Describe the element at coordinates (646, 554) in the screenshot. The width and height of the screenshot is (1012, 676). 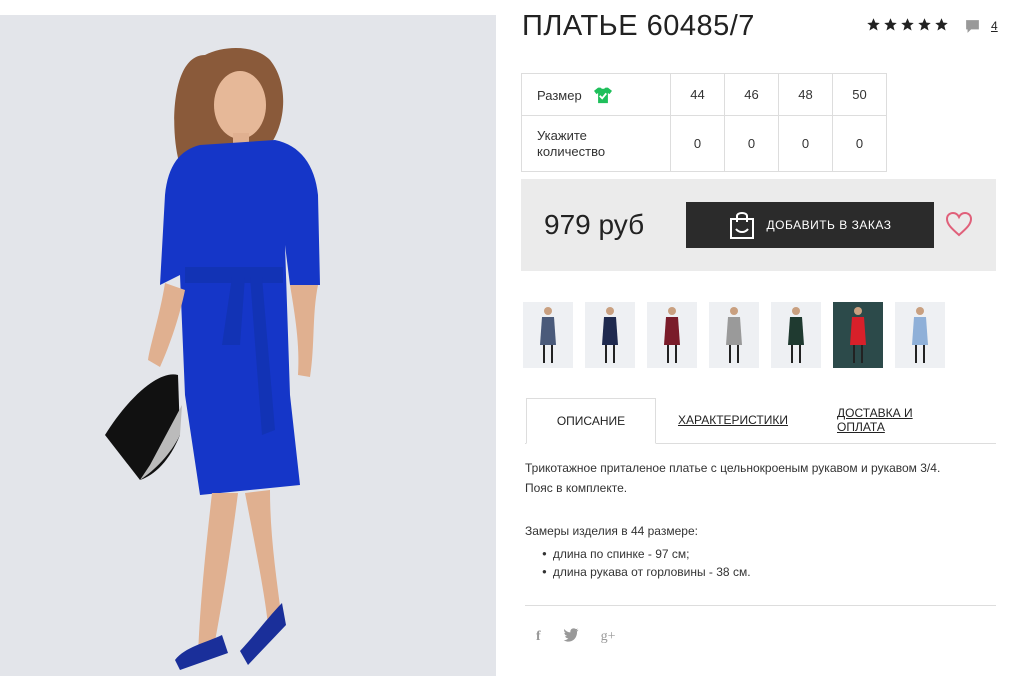
I see `measurement-item: длина по спинке - 97 см;` at that location.